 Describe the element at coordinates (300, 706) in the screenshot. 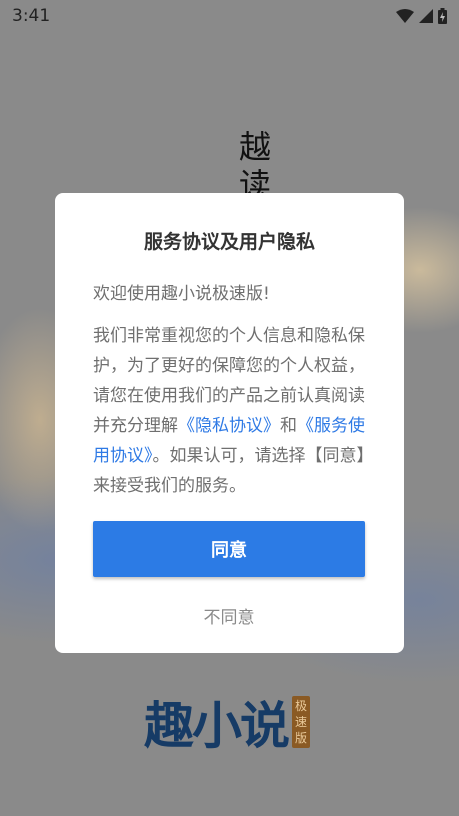

I see `logo-badge-char: 极` at that location.